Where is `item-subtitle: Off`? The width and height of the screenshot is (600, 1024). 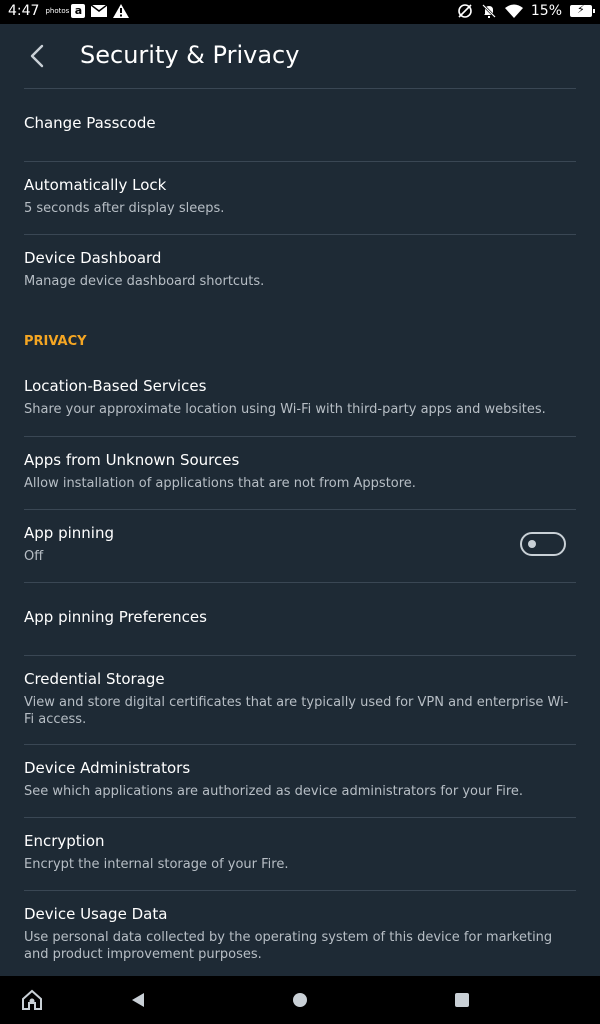 item-subtitle: Off is located at coordinates (34, 556).